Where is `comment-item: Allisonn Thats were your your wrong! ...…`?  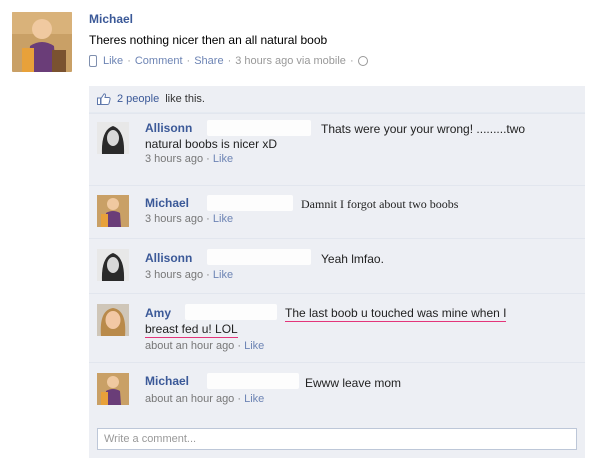
comment-item: Allisonn Thats were your your wrong! ...… is located at coordinates (337, 142).